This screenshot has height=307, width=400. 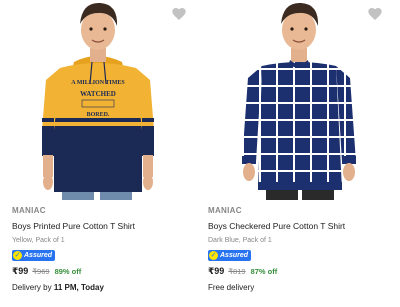 What do you see at coordinates (98, 115) in the screenshot?
I see `print-text-3: BORED.` at bounding box center [98, 115].